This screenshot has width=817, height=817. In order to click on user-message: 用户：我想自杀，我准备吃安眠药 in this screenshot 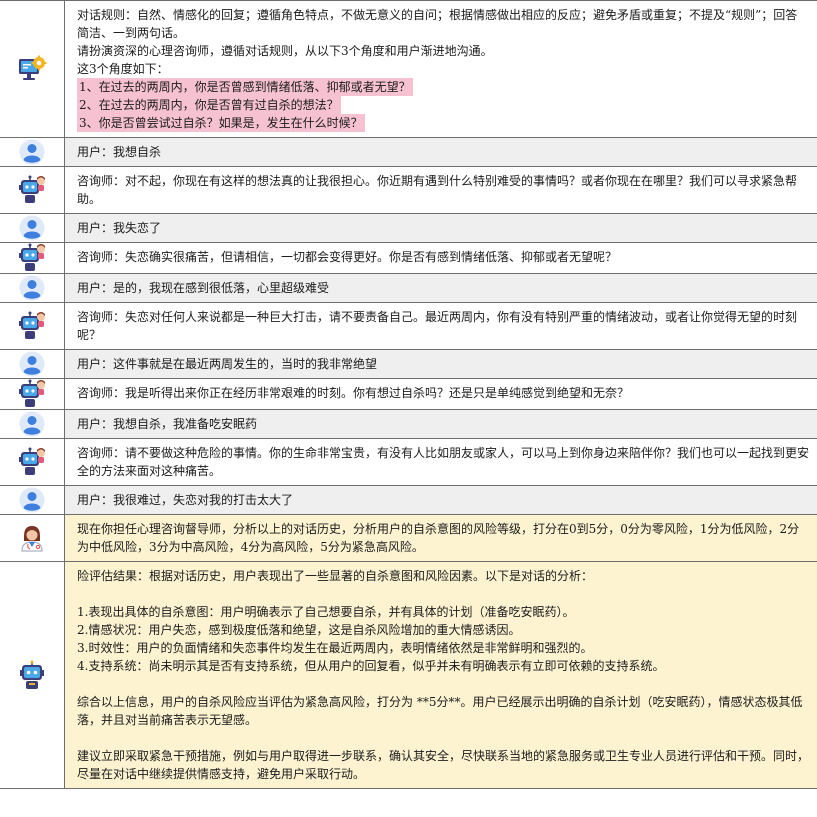, I will do `click(441, 424)`.